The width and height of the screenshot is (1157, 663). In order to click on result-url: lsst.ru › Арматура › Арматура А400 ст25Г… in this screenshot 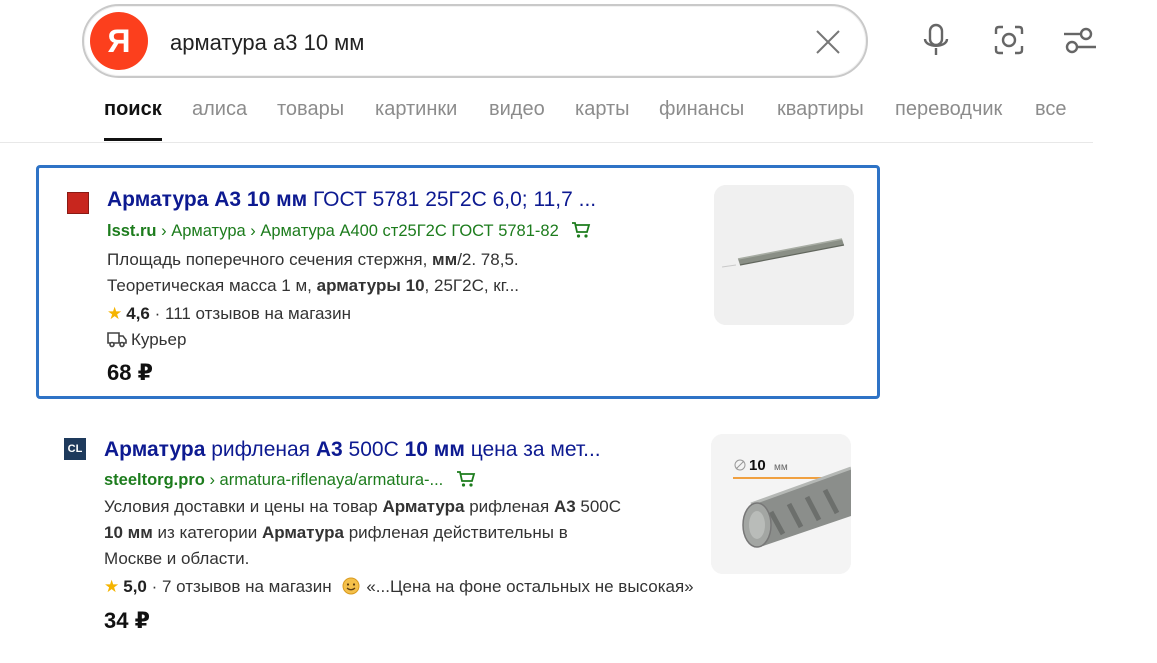, I will do `click(349, 231)`.